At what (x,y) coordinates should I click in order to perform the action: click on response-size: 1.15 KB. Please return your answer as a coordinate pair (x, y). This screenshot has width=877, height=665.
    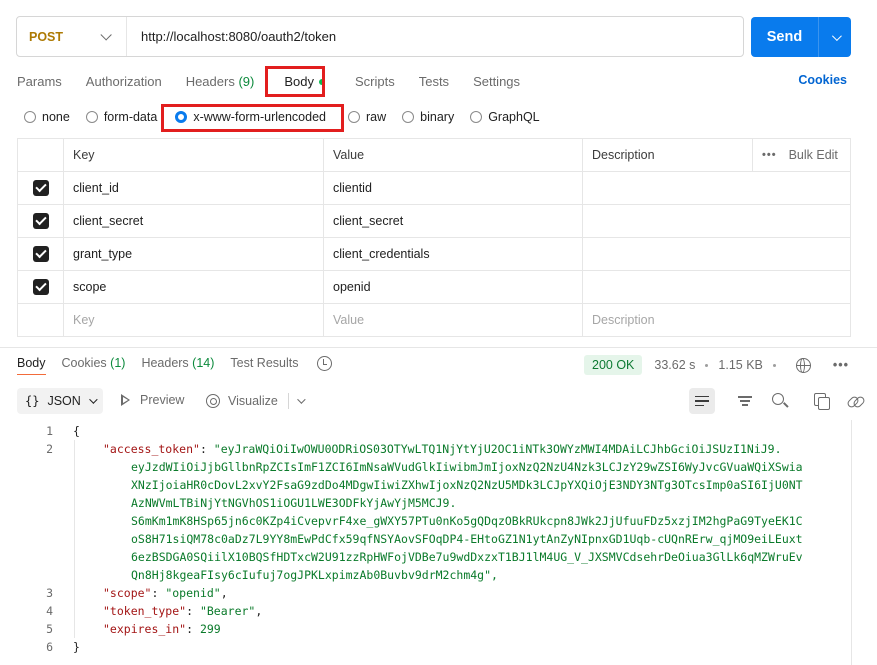
    Looking at the image, I should click on (740, 365).